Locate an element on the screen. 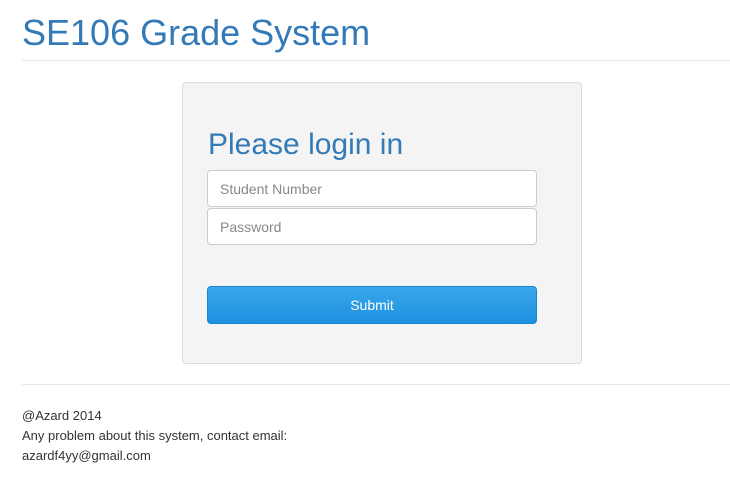 Image resolution: width=730 pixels, height=480 pixels. submit-button: Submit is located at coordinates (372, 305).